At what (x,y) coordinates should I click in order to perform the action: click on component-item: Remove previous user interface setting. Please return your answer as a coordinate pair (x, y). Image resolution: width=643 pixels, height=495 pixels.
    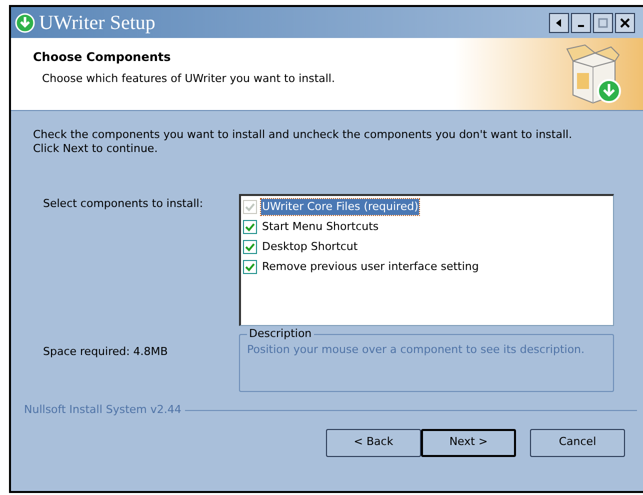
    Looking at the image, I should click on (427, 267).